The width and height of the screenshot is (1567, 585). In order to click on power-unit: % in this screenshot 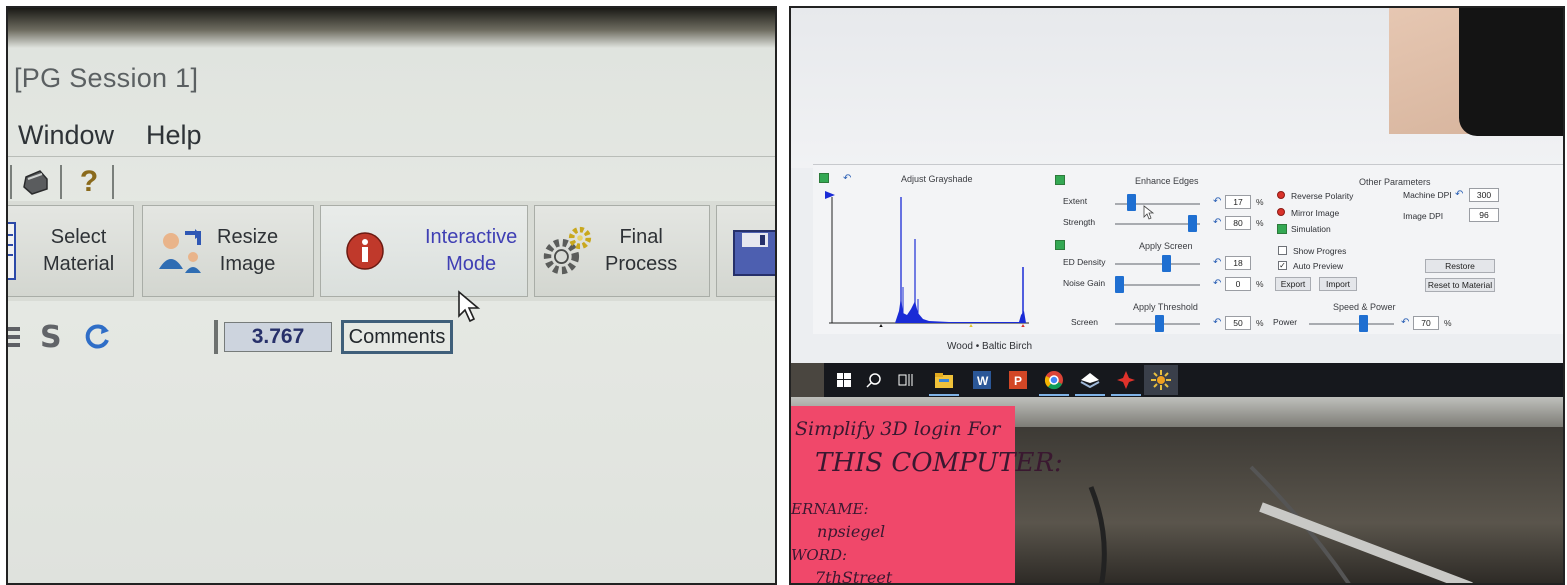, I will do `click(1448, 323)`.